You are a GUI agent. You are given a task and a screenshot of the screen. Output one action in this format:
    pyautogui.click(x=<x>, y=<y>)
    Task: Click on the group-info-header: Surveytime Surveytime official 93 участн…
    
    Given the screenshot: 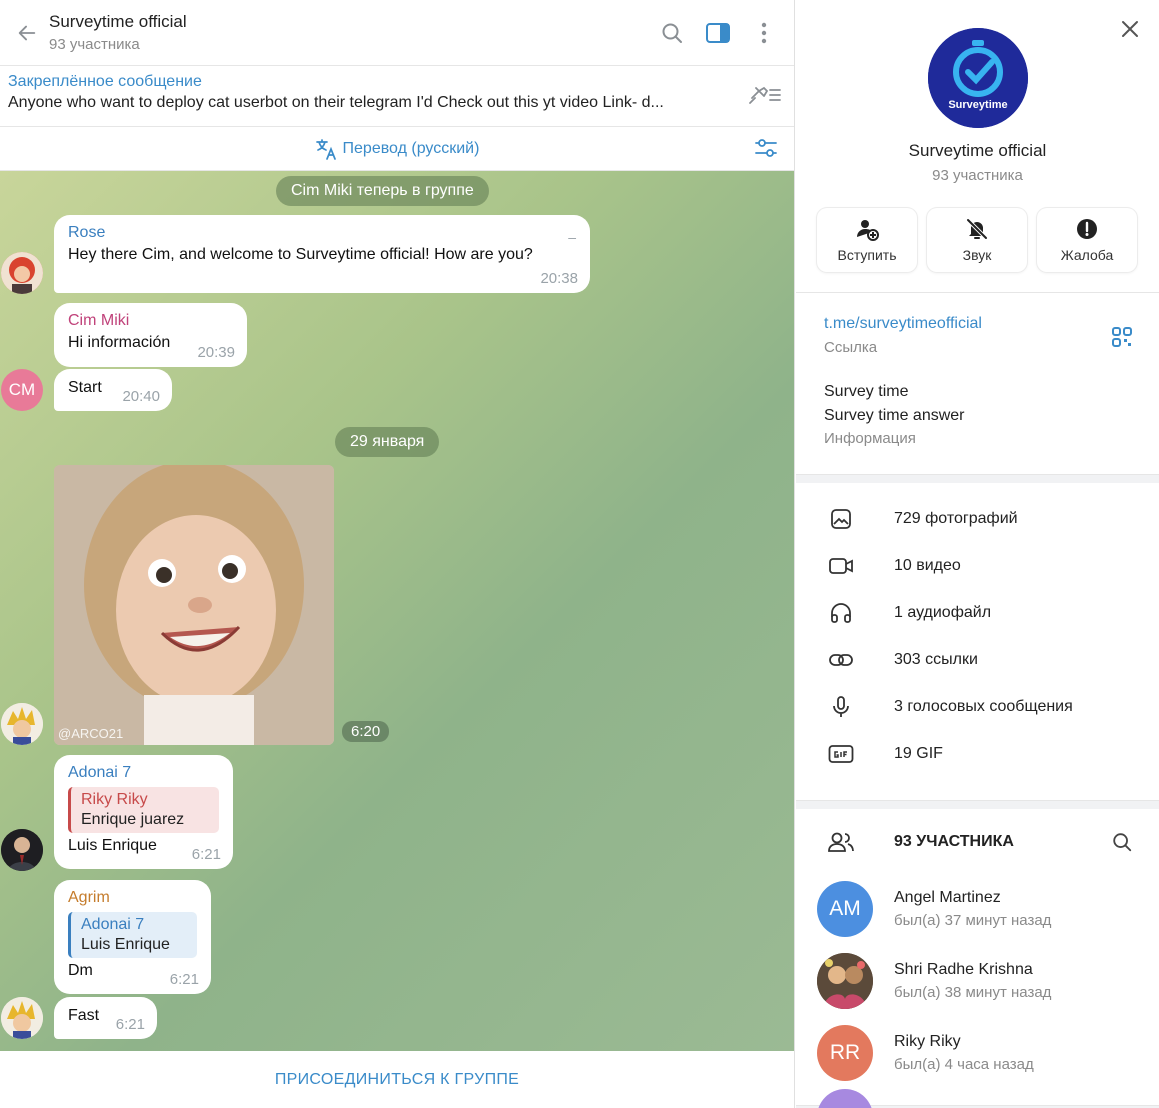 What is the action you would take?
    pyautogui.click(x=977, y=146)
    